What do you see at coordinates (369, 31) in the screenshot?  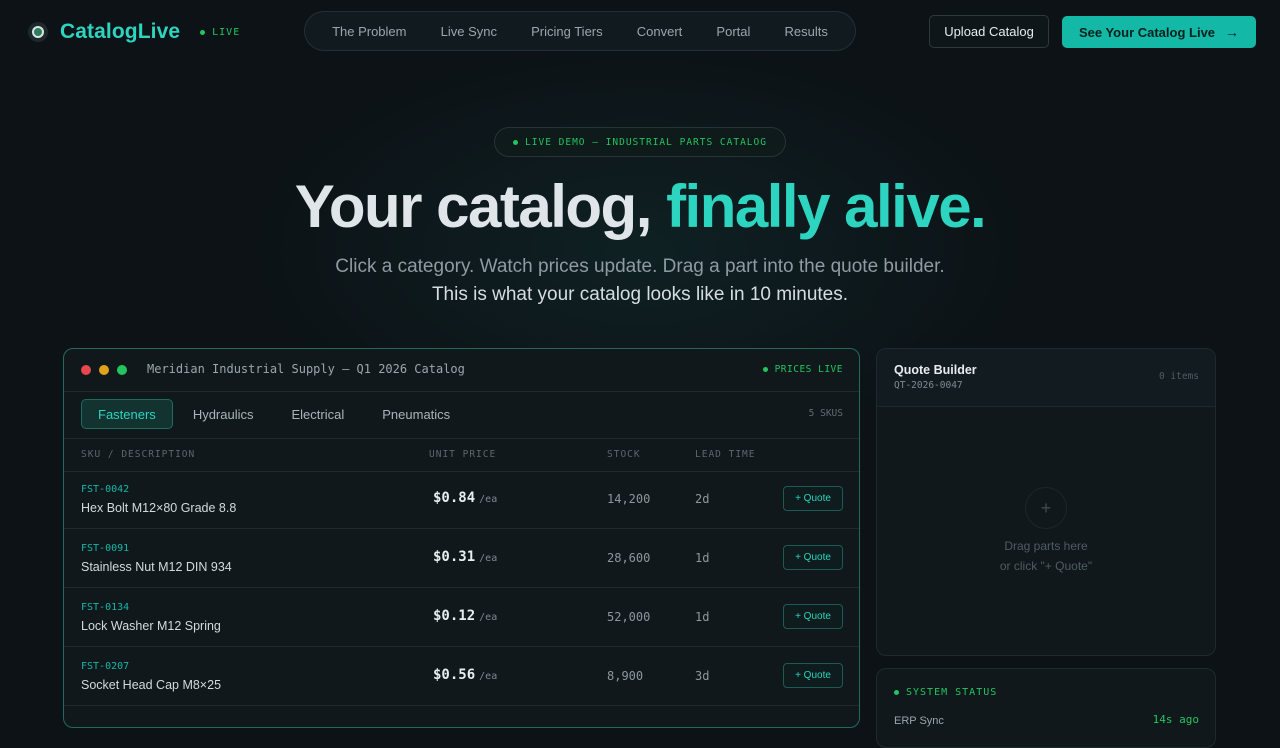 I see `nav-link-the-problem: The Problem` at bounding box center [369, 31].